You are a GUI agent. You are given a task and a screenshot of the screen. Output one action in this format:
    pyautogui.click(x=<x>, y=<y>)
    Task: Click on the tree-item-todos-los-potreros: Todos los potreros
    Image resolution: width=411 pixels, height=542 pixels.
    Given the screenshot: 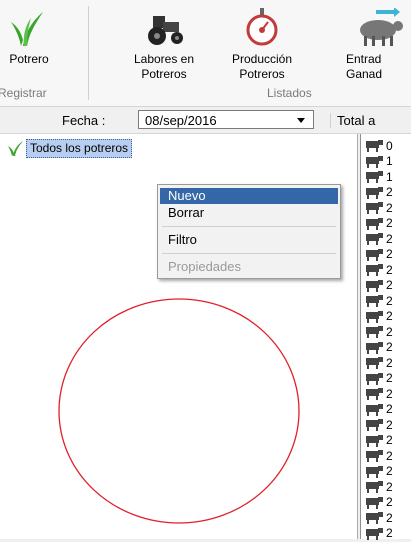 What is the action you would take?
    pyautogui.click(x=79, y=148)
    